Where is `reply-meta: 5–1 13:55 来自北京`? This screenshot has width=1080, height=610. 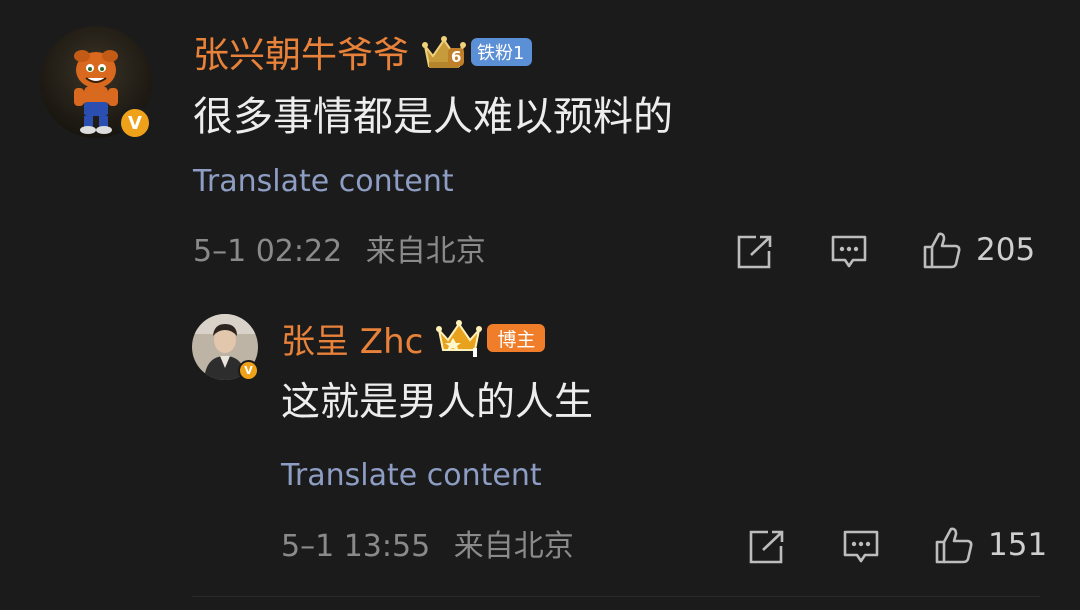 reply-meta: 5–1 13:55 来自北京 is located at coordinates (427, 547).